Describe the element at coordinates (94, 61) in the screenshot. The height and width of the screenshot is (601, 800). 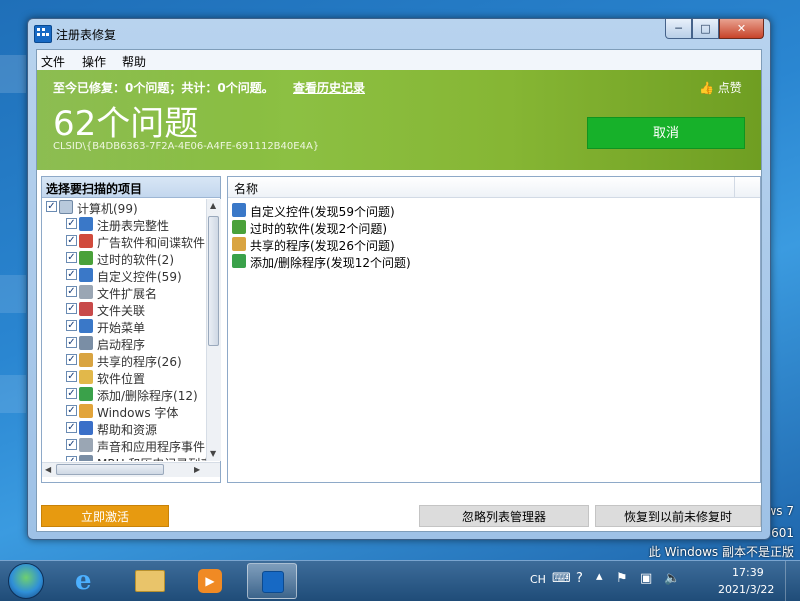
I see `menu-action: 操作` at that location.